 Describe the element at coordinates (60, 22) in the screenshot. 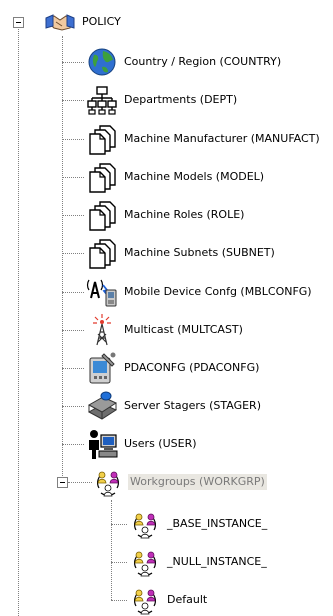

I see `handshake-icon` at that location.